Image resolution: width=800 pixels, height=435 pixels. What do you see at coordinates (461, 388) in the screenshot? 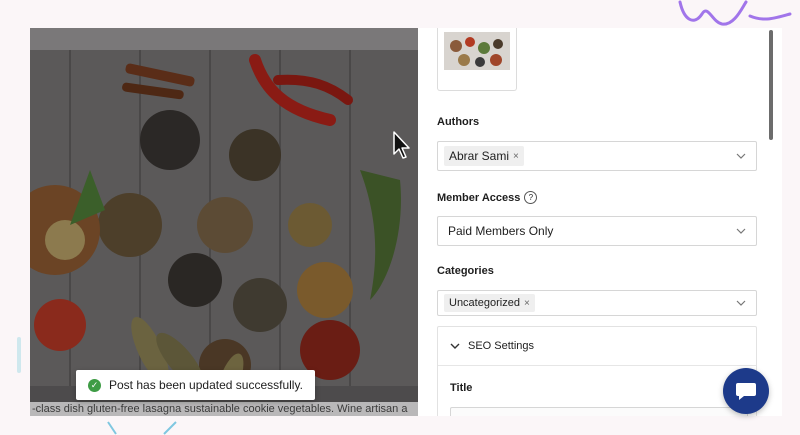
I see `seo-title-label: Title` at bounding box center [461, 388].